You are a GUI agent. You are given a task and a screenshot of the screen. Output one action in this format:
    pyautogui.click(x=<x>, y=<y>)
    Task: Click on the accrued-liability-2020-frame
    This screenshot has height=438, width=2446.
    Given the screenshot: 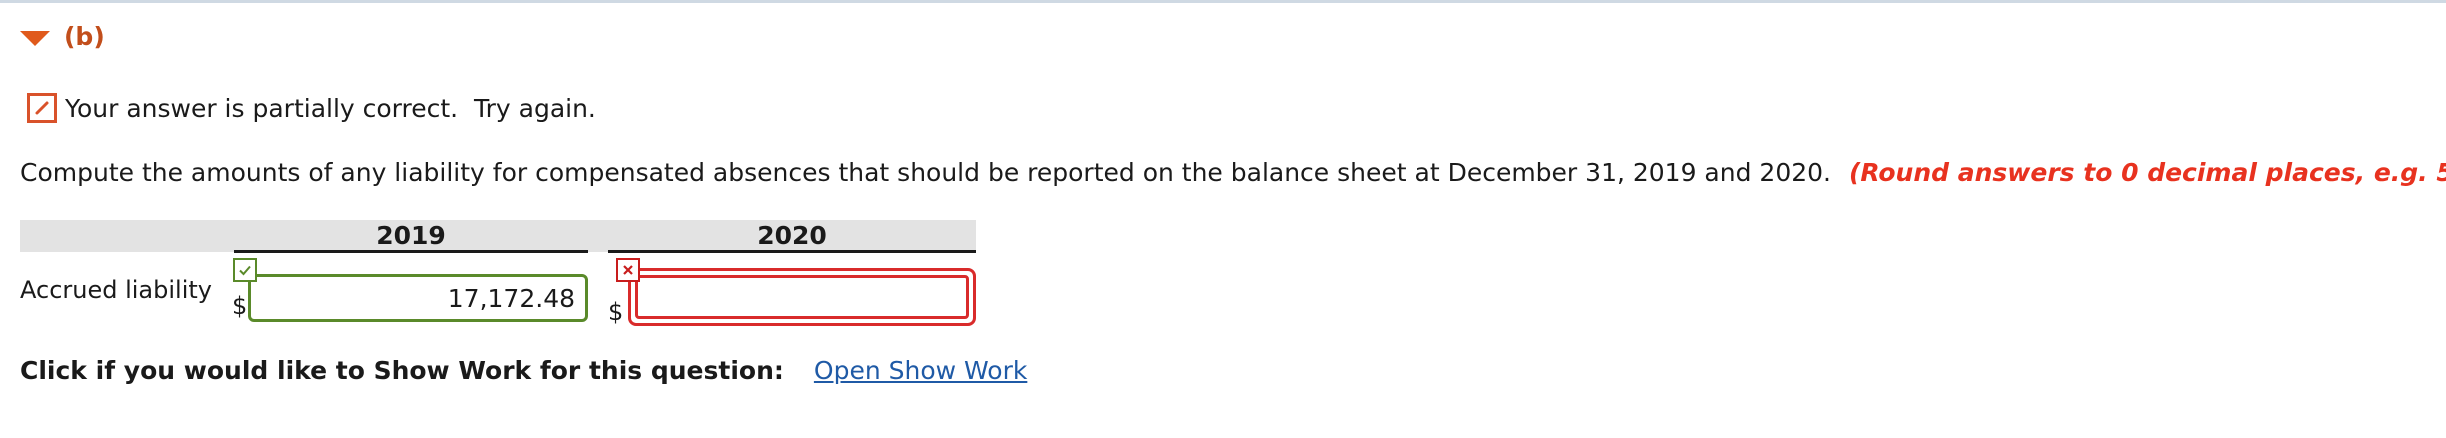 What is the action you would take?
    pyautogui.click(x=802, y=297)
    